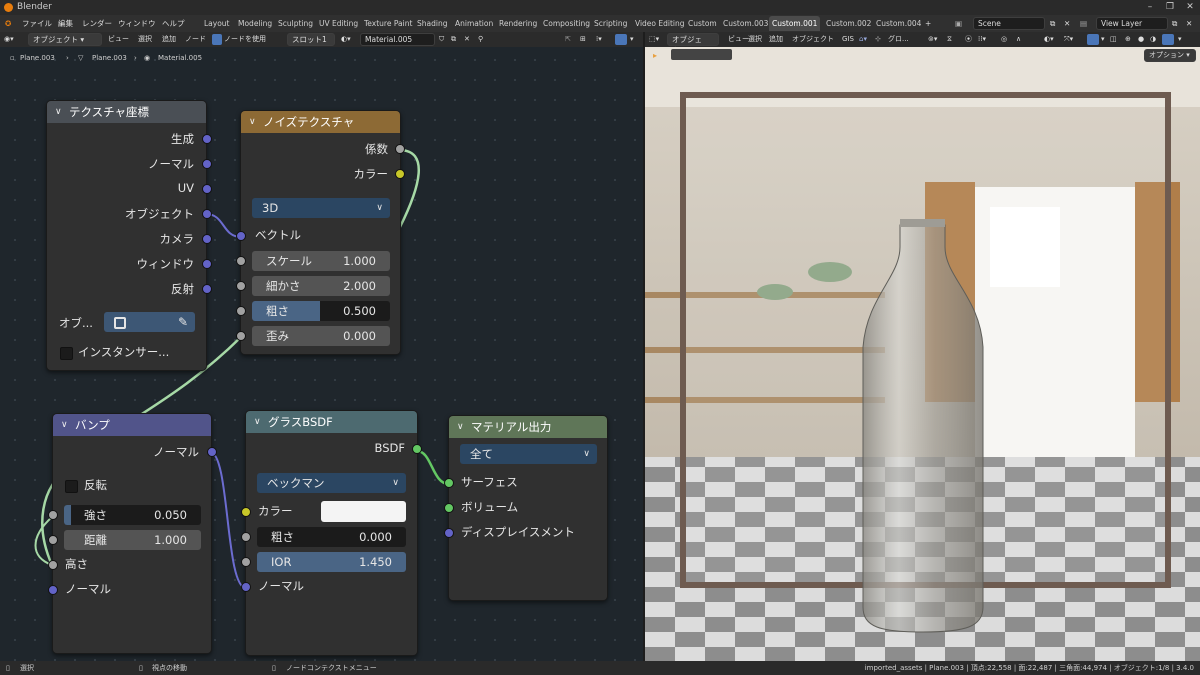 The image size is (1200, 675). What do you see at coordinates (1128, 39) in the screenshot?
I see `shading-wireframe-icon: ⊕` at bounding box center [1128, 39].